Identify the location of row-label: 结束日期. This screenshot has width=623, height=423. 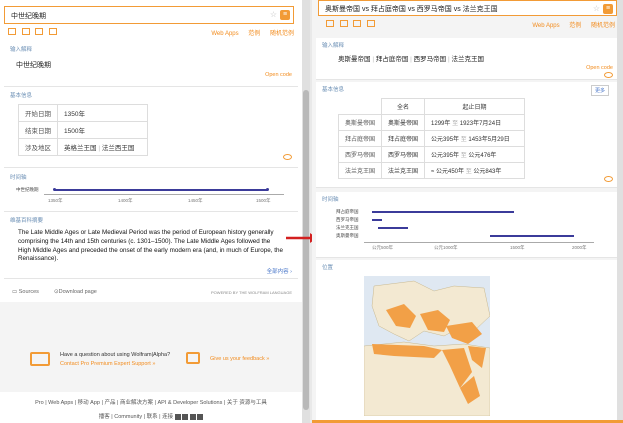
(38, 130).